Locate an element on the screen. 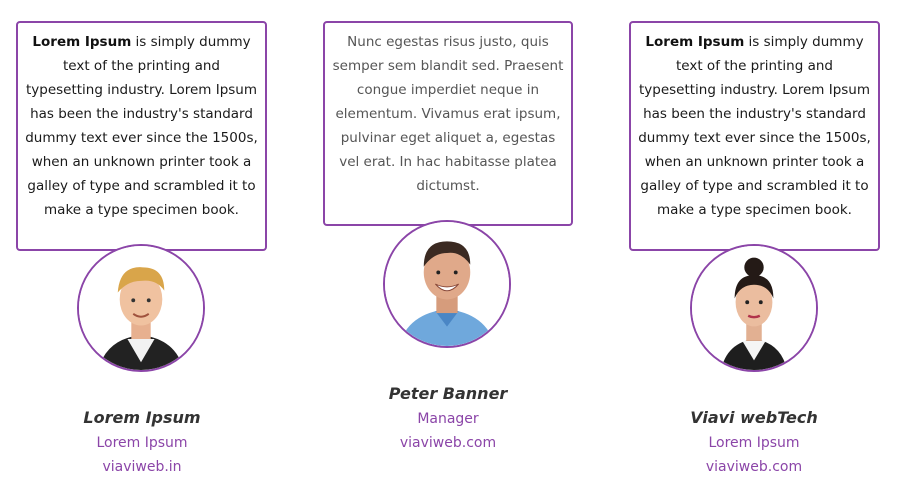  testimonial-name-3: Viavi webTech is located at coordinates (754, 417).